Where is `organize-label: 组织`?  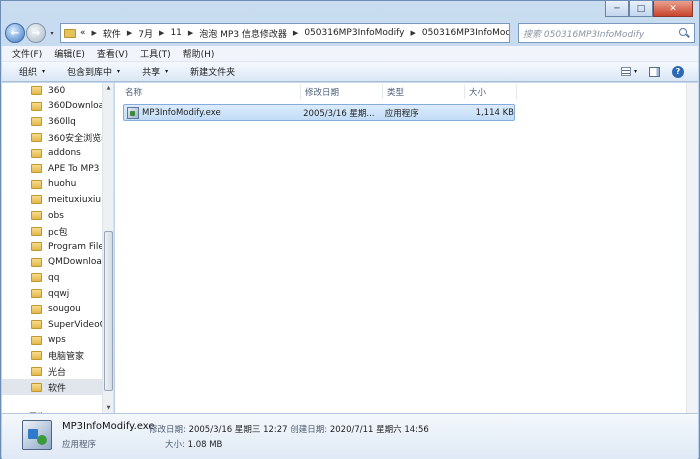 organize-label: 组织 is located at coordinates (28, 73).